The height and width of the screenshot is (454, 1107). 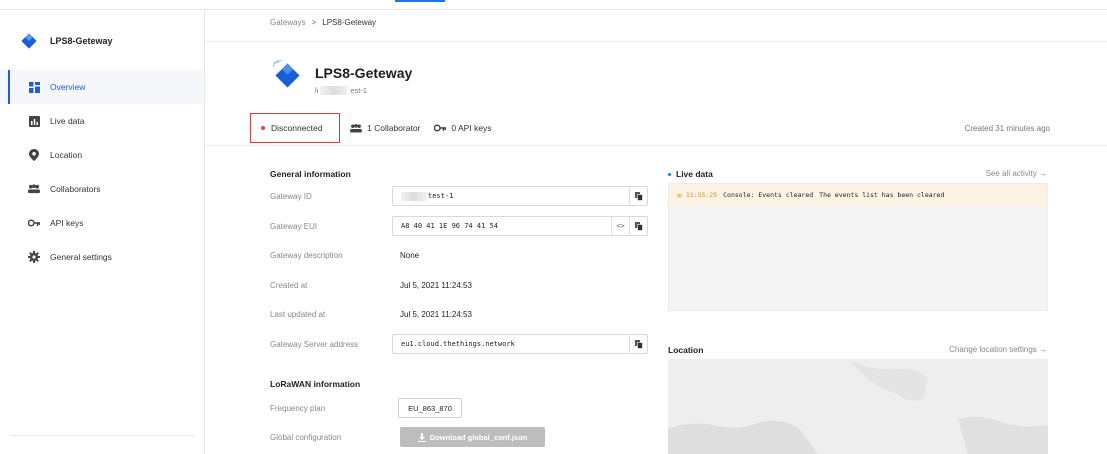 What do you see at coordinates (291, 196) in the screenshot?
I see `gateway-id-label: Gateway ID` at bounding box center [291, 196].